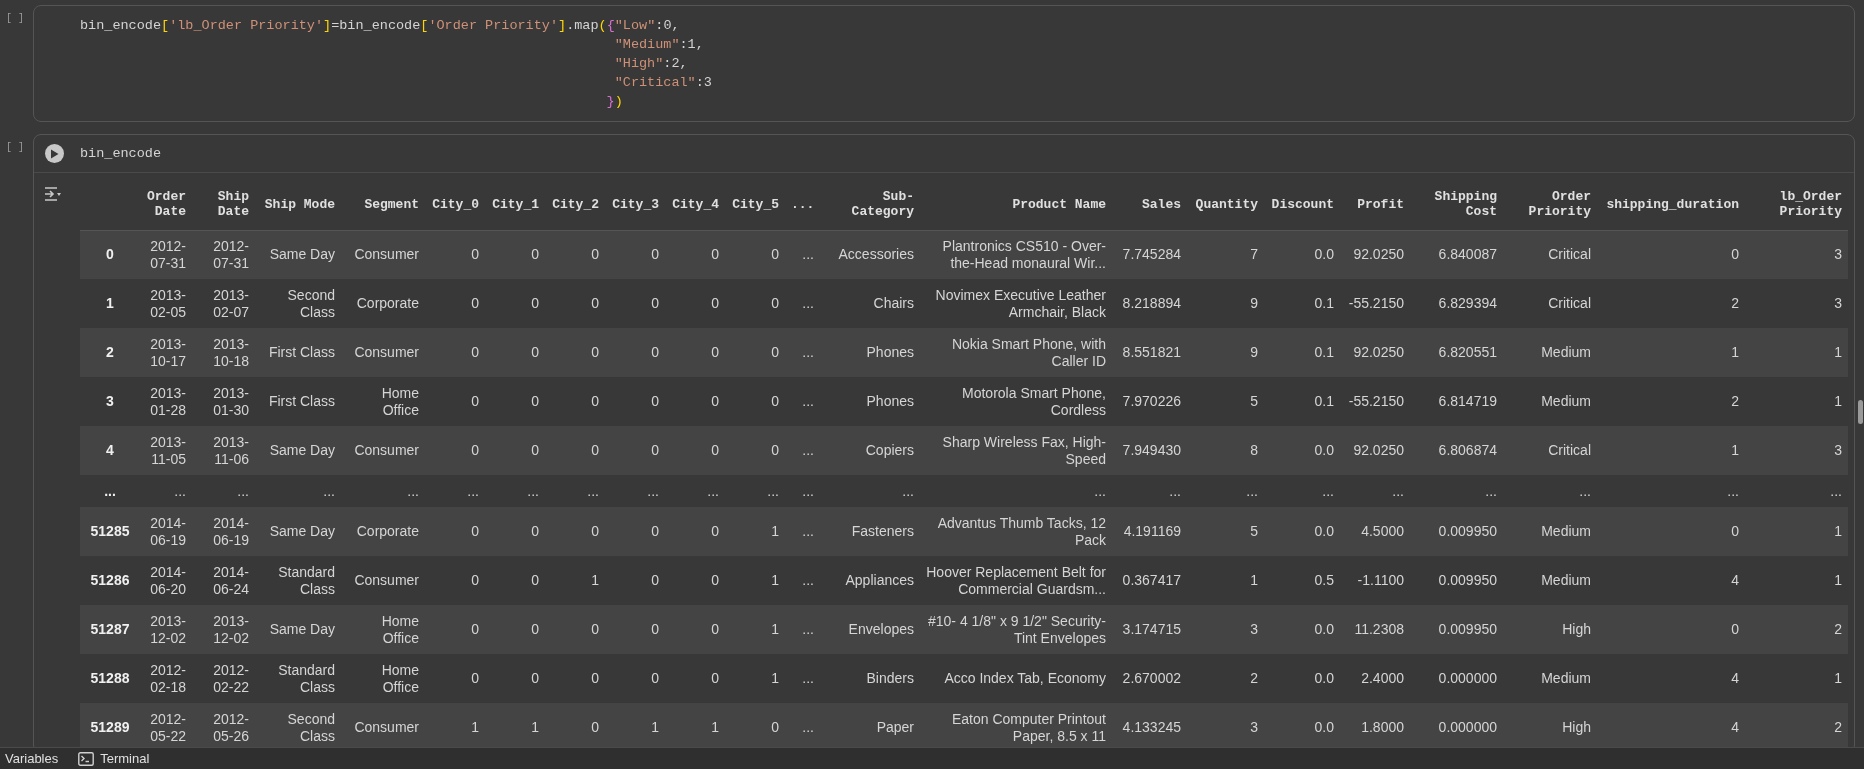 The width and height of the screenshot is (1864, 769). What do you see at coordinates (1149, 450) in the screenshot?
I see `table-cell: 7.949430` at bounding box center [1149, 450].